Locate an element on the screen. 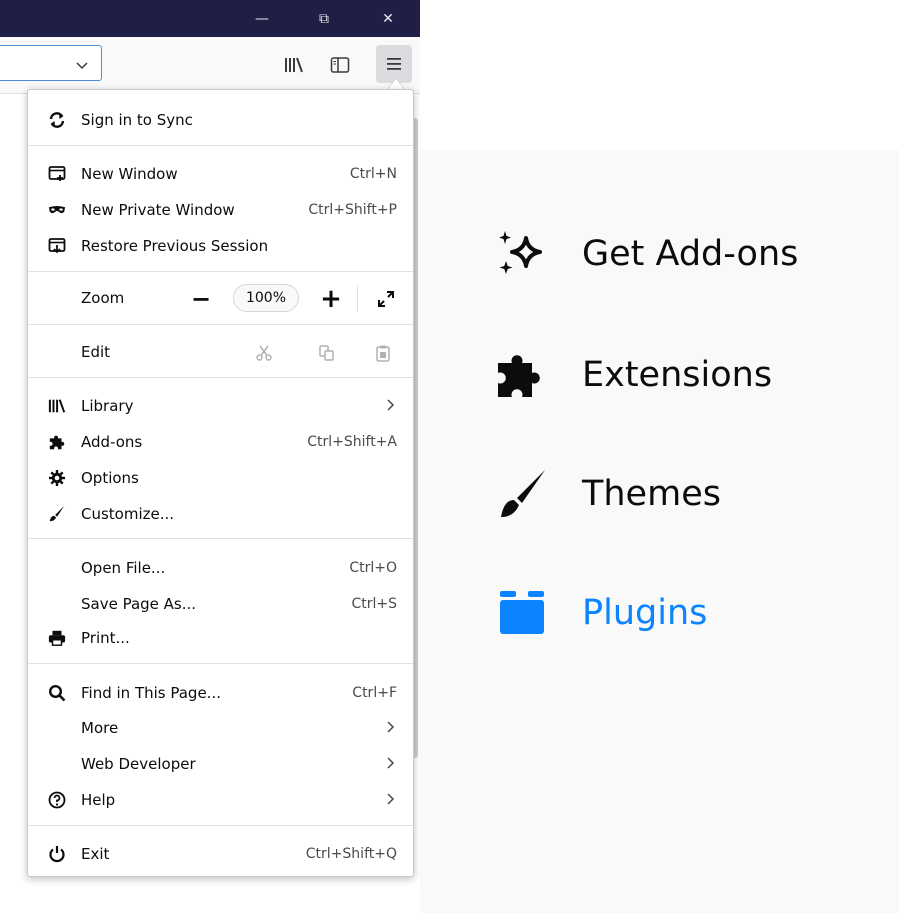  menu-item-label: More is located at coordinates (100, 728).